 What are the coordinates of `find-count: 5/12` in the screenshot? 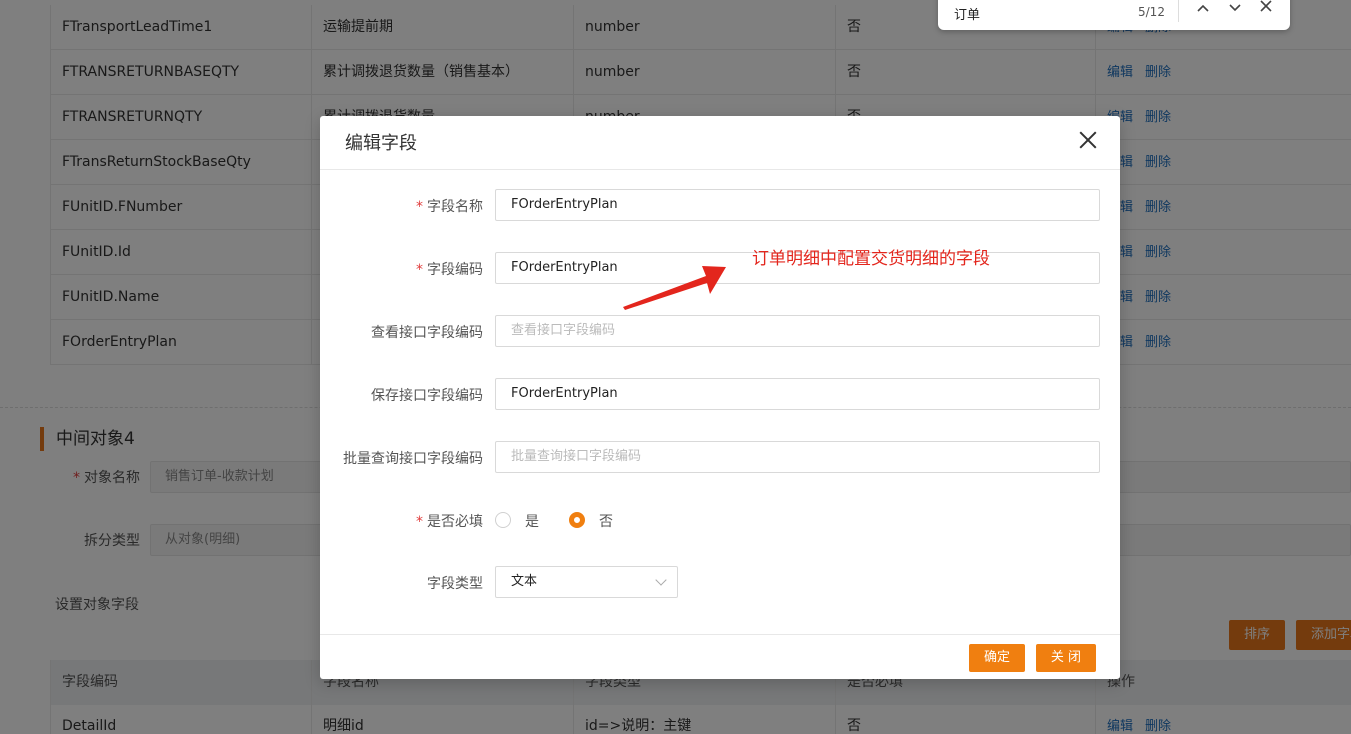 It's located at (1151, 12).